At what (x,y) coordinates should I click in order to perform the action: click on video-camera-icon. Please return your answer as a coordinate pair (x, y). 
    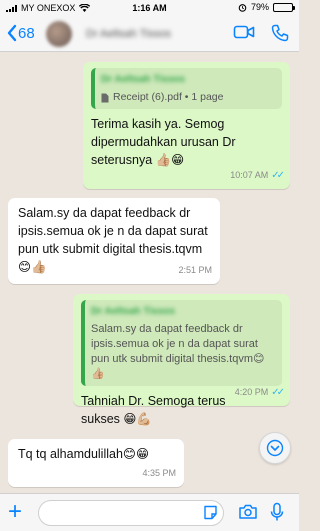
    Looking at the image, I should click on (244, 32).